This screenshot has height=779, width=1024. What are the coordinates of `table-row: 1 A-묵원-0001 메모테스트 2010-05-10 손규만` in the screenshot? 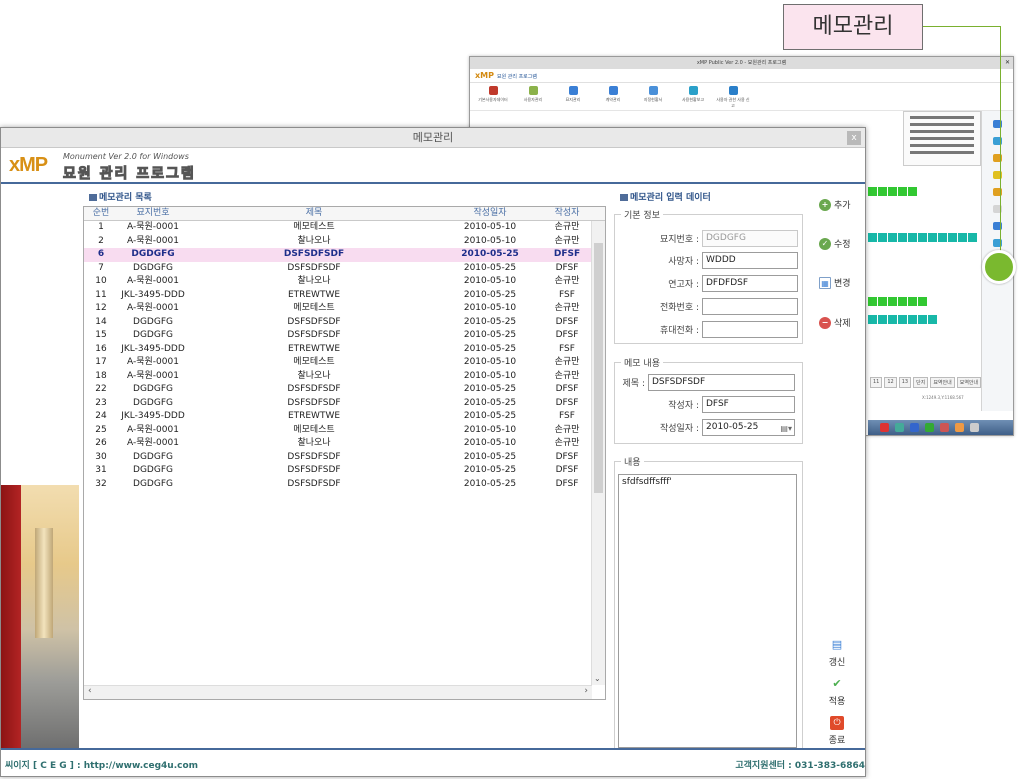 It's located at (344, 228).